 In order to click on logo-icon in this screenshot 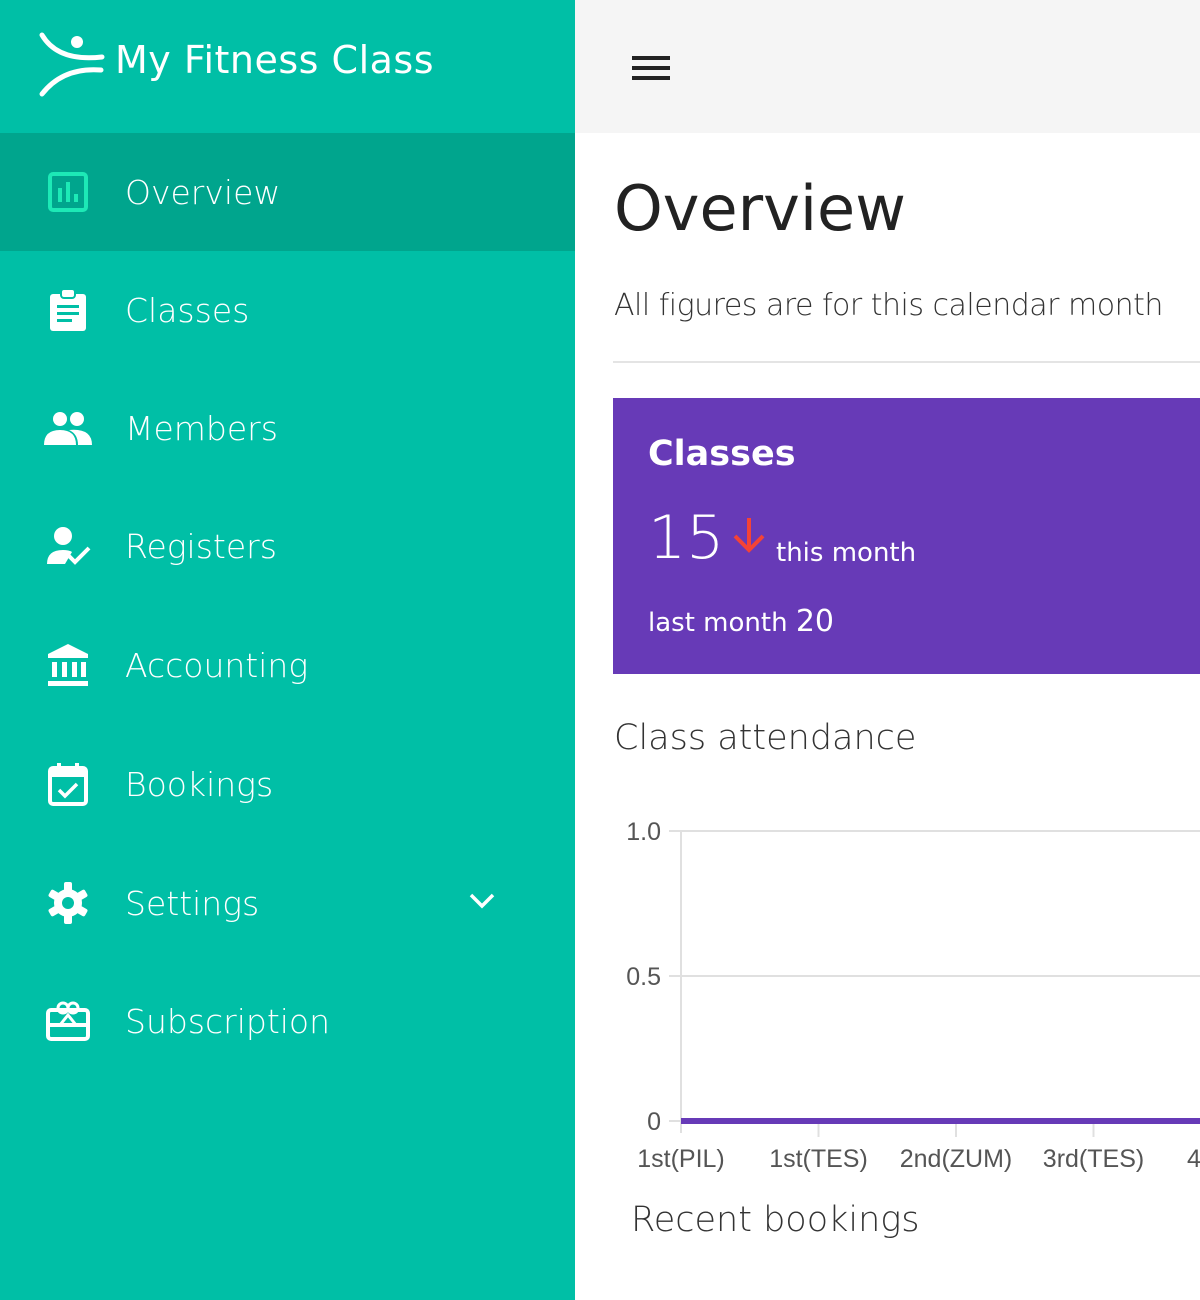, I will do `click(72, 64)`.